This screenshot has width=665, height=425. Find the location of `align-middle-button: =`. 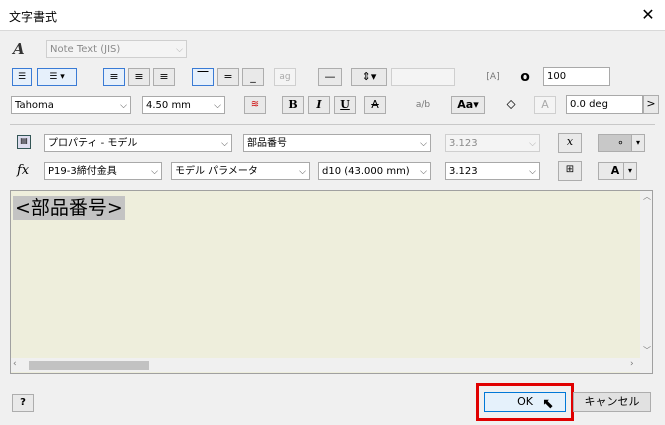

align-middle-button: = is located at coordinates (228, 77).